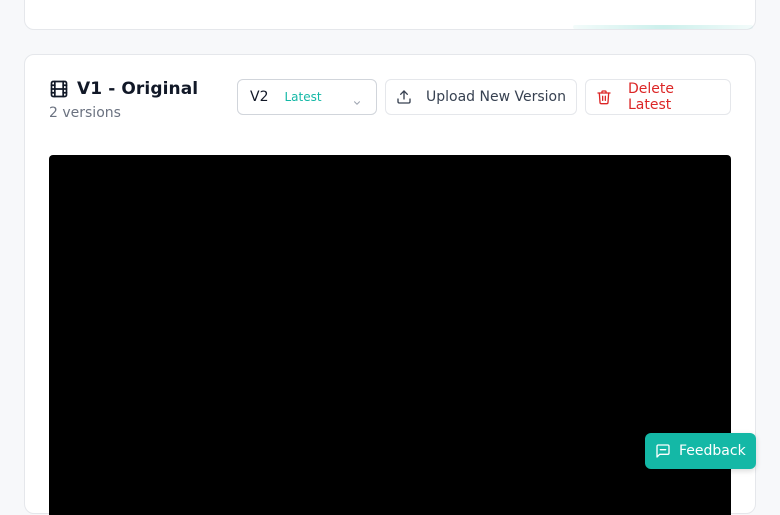 The image size is (780, 515). I want to click on delete-button-label: Delete Latest, so click(651, 97).